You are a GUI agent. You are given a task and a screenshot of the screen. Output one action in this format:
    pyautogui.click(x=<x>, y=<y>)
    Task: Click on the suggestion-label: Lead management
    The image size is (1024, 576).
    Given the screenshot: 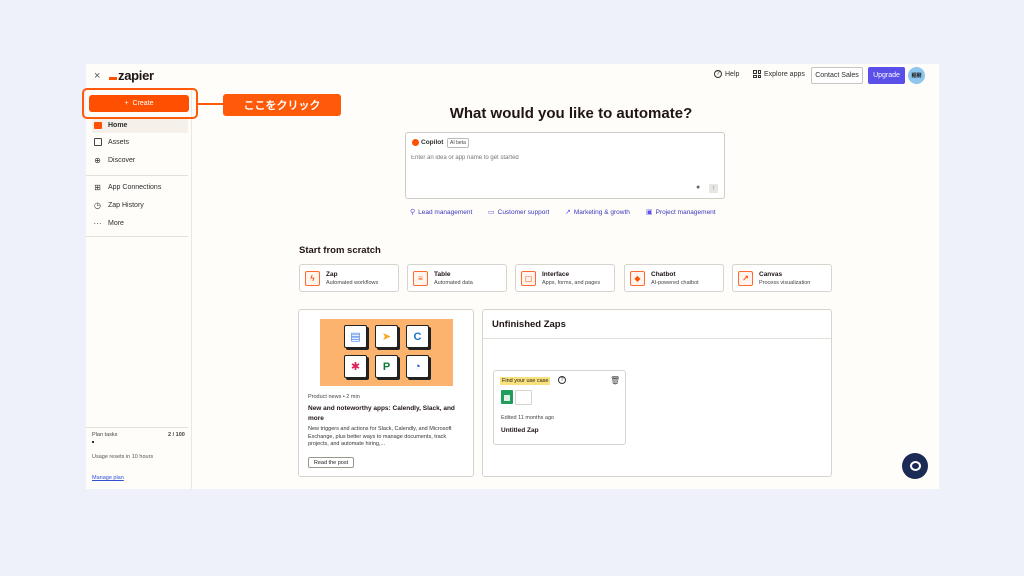 What is the action you would take?
    pyautogui.click(x=445, y=212)
    